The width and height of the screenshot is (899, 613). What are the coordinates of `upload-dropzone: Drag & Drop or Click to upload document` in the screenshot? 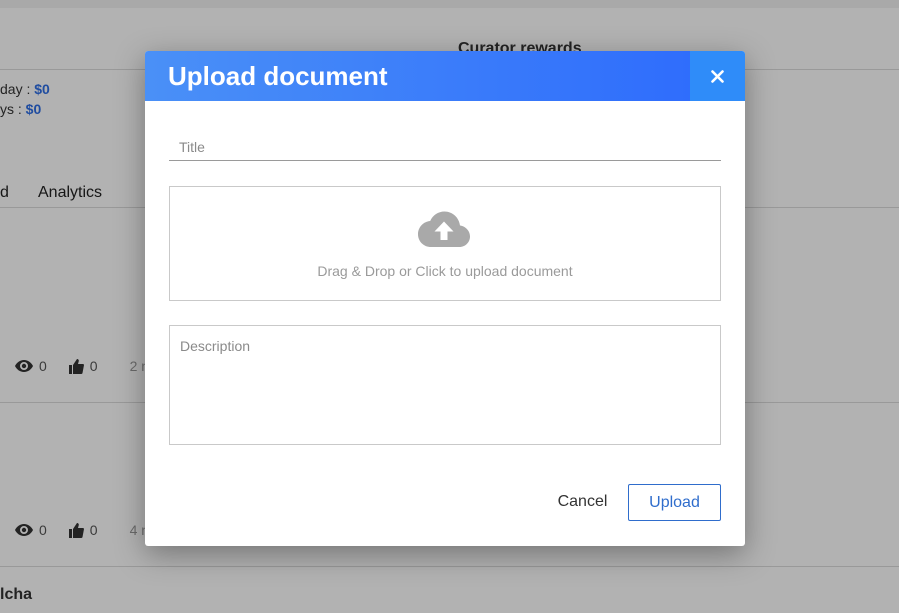 It's located at (445, 243).